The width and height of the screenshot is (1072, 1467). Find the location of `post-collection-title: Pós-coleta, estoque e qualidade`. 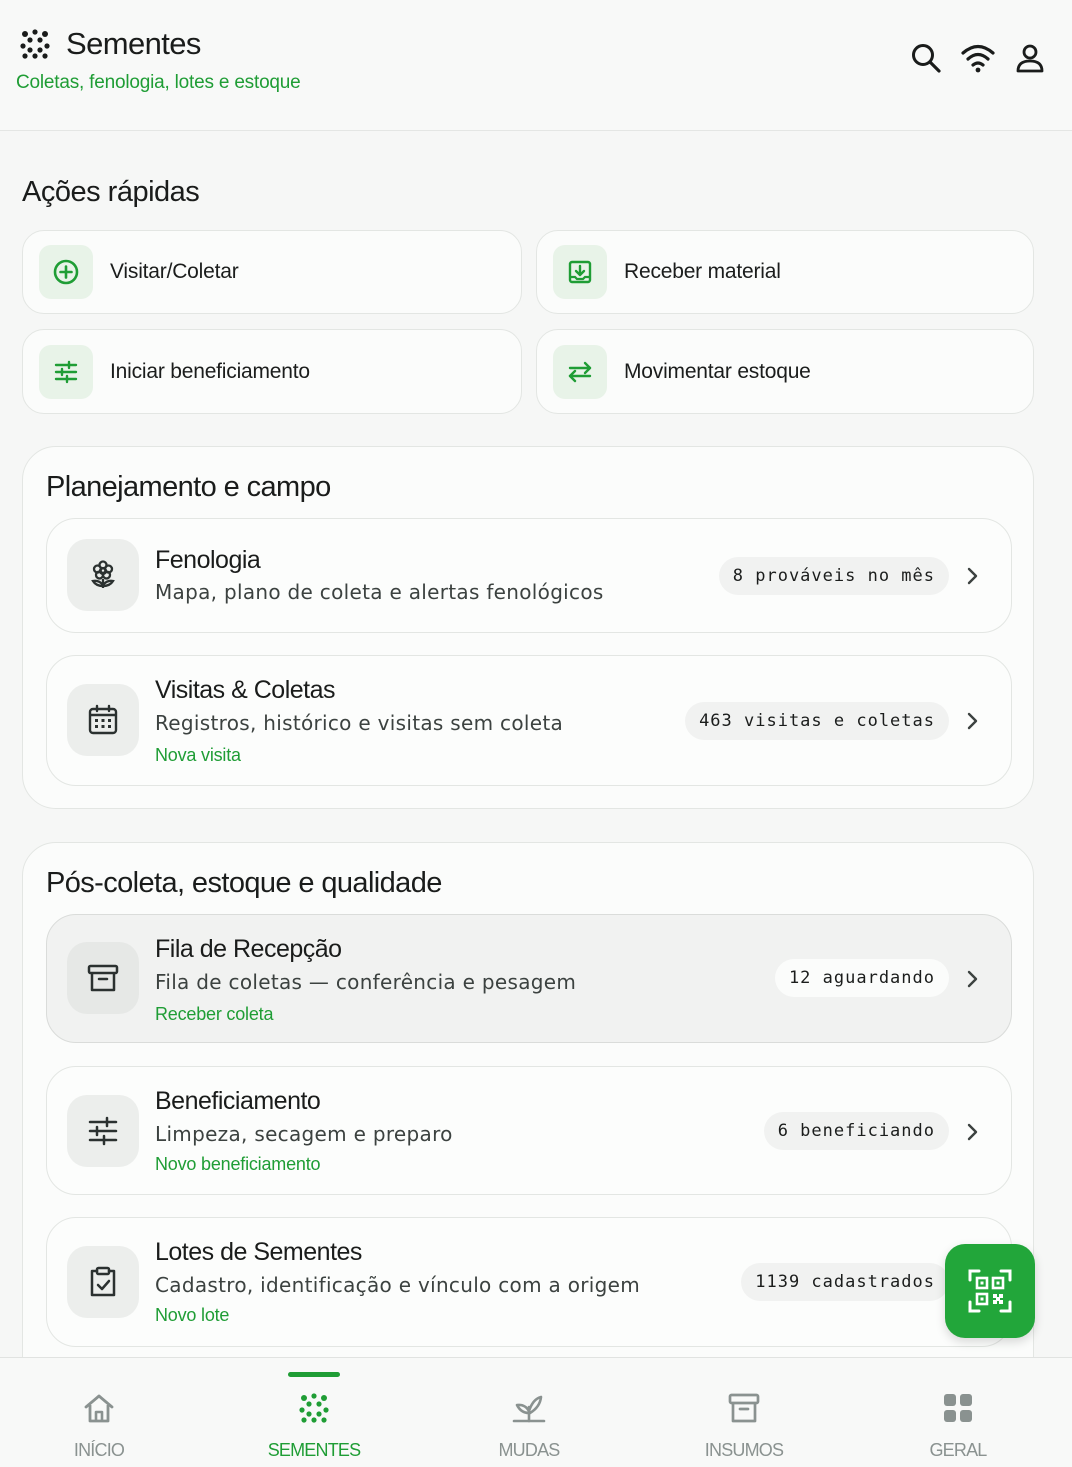

post-collection-title: Pós-coleta, estoque e qualidade is located at coordinates (244, 883).